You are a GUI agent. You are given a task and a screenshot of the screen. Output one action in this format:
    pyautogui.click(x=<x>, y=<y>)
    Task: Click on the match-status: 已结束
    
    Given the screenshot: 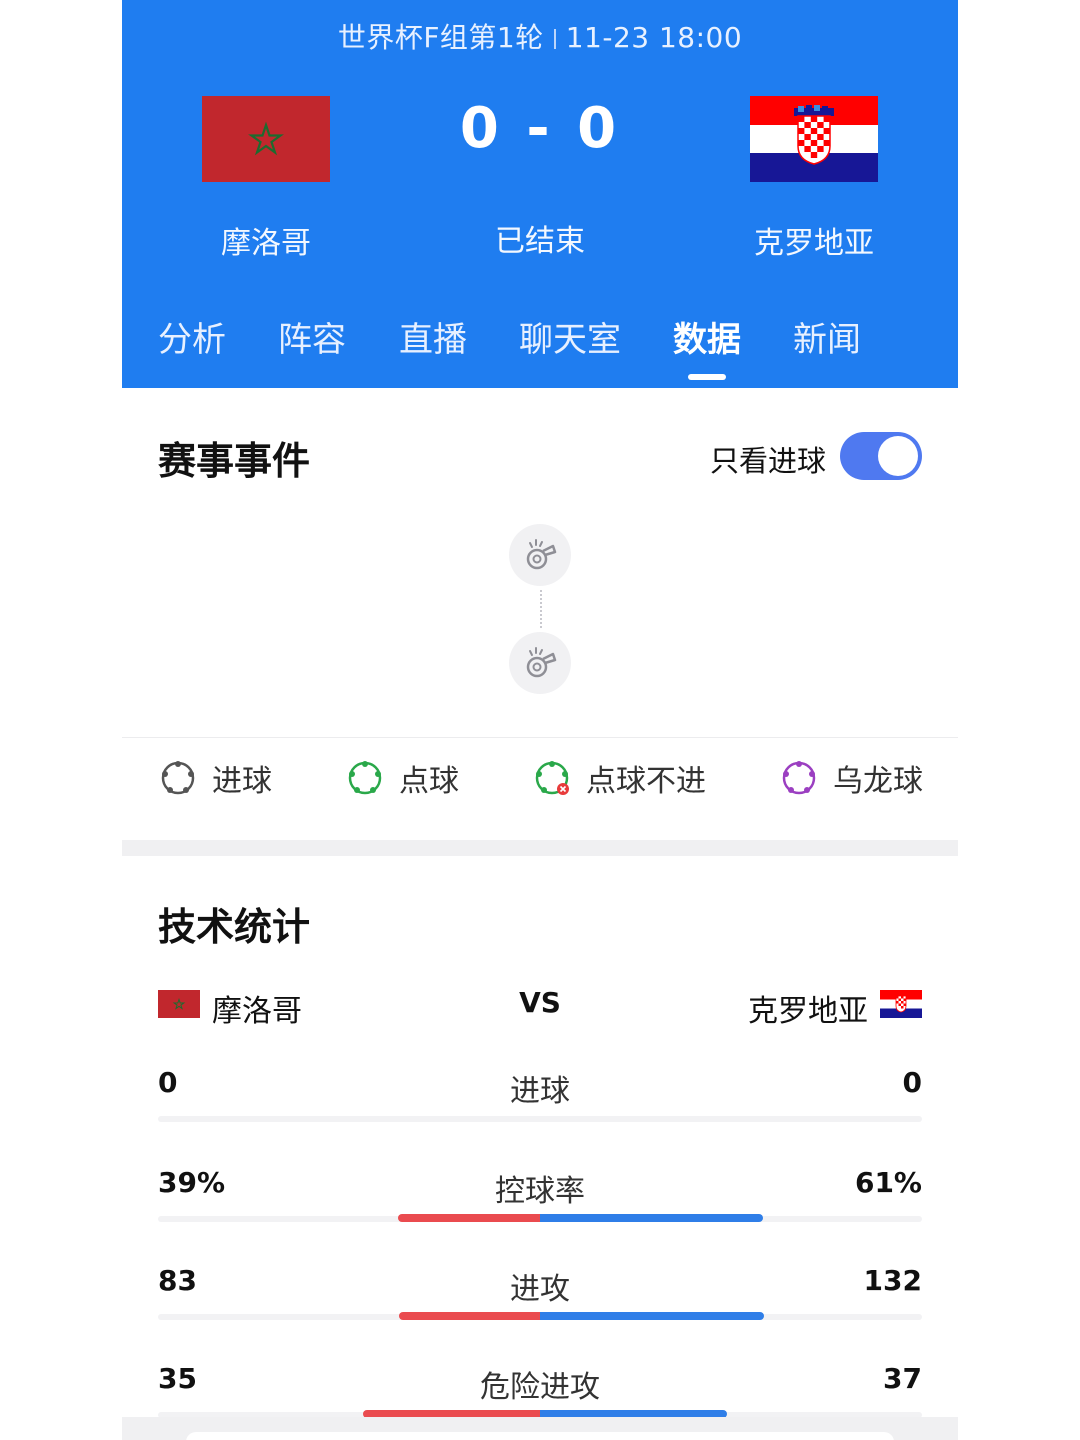 What is the action you would take?
    pyautogui.click(x=540, y=241)
    